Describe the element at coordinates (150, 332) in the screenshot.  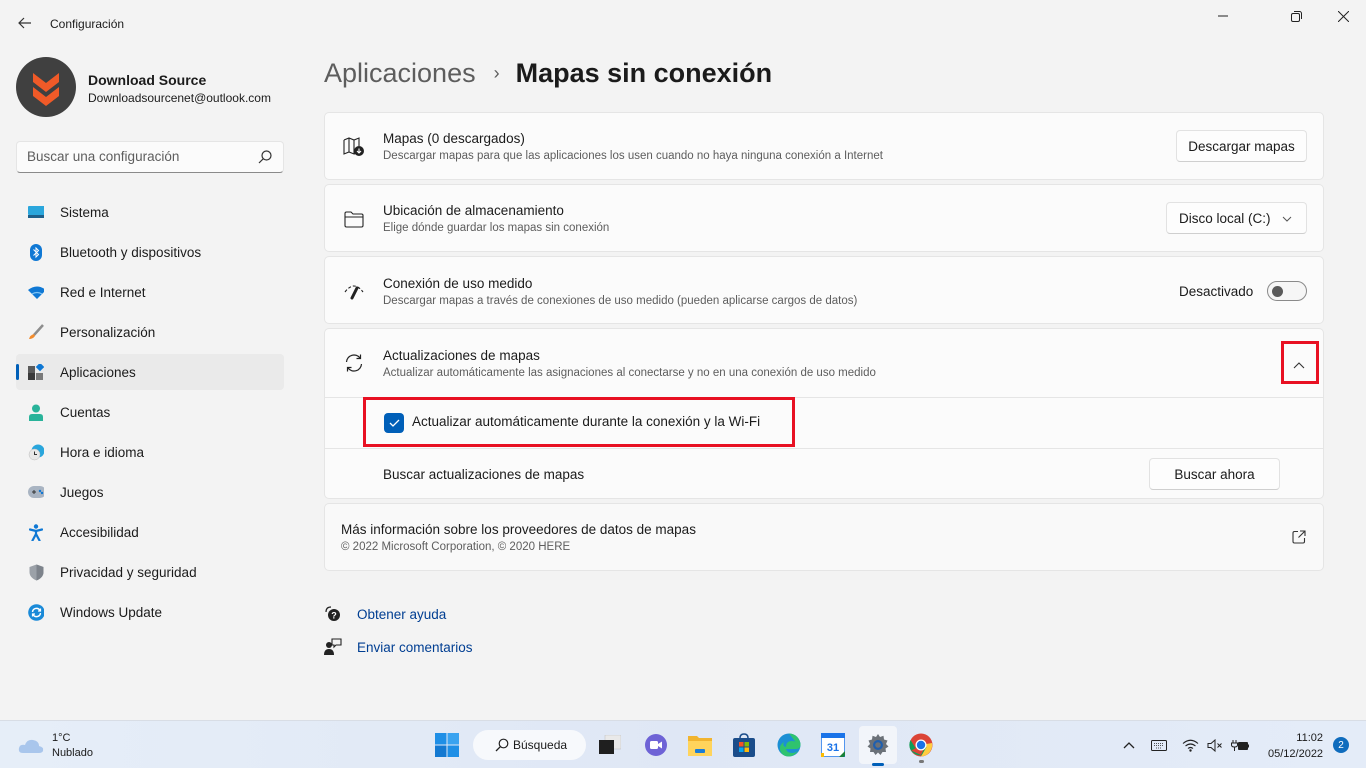
I see `sidebar-item-personalizacion: Personalización` at that location.